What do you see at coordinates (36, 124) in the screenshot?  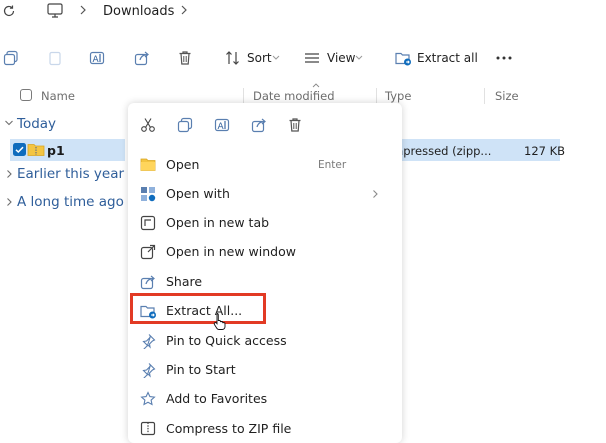 I see `group-header-today: Today` at bounding box center [36, 124].